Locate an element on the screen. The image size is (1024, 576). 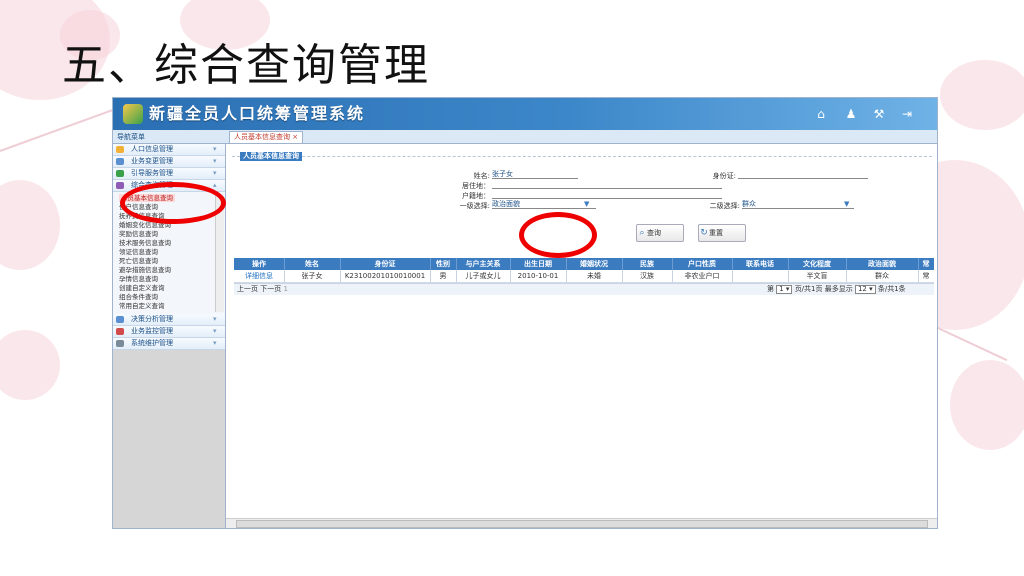
column-header: 出生日期 is located at coordinates (538, 264).